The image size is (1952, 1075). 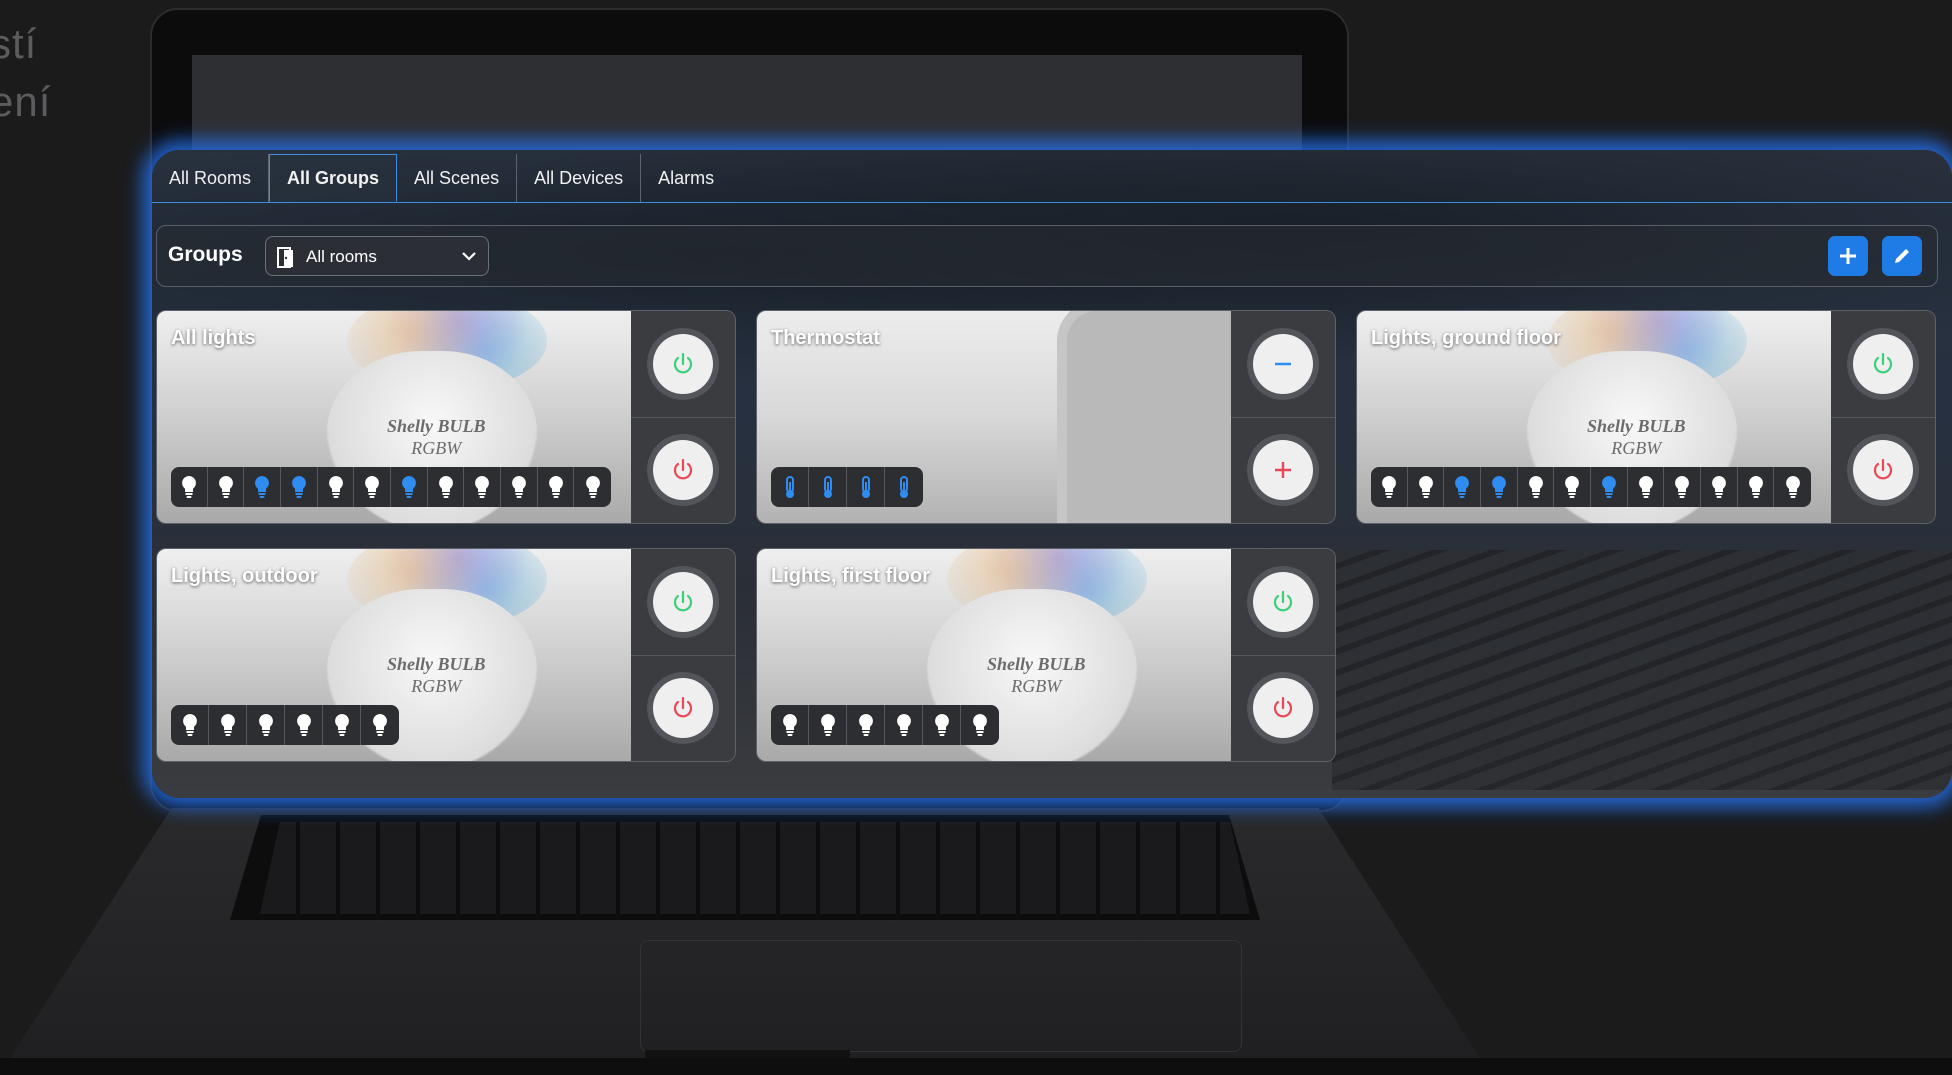 What do you see at coordinates (377, 256) in the screenshot?
I see `room-select: All rooms` at bounding box center [377, 256].